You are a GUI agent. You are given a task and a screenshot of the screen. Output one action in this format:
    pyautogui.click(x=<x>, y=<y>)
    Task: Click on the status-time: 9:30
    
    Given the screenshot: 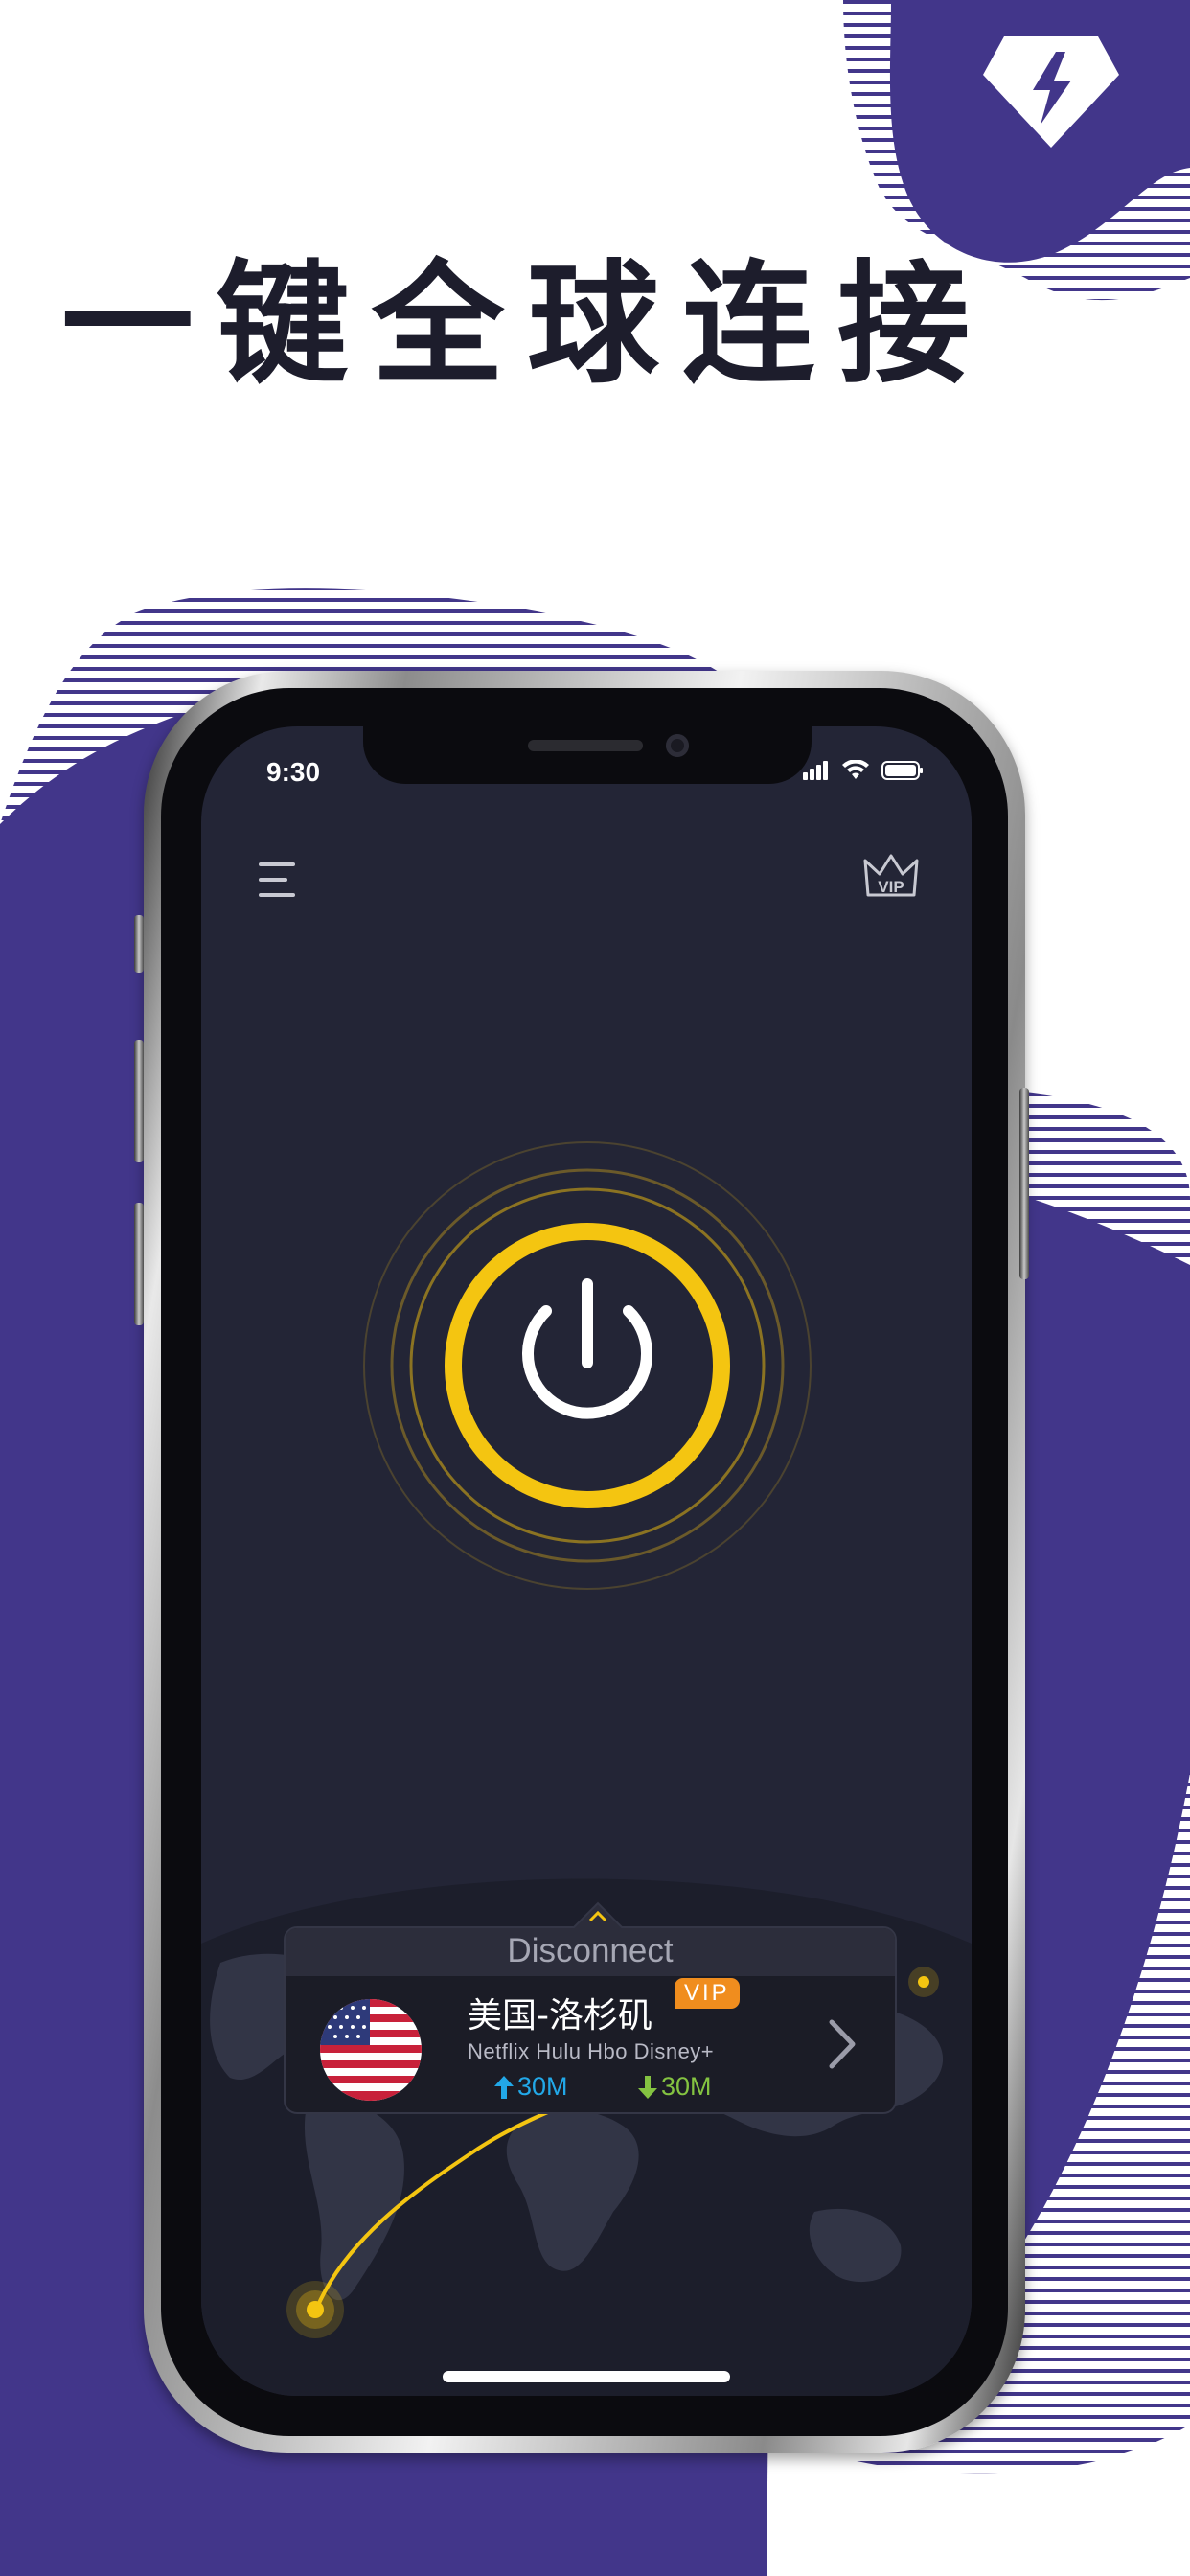 What is the action you would take?
    pyautogui.click(x=294, y=772)
    